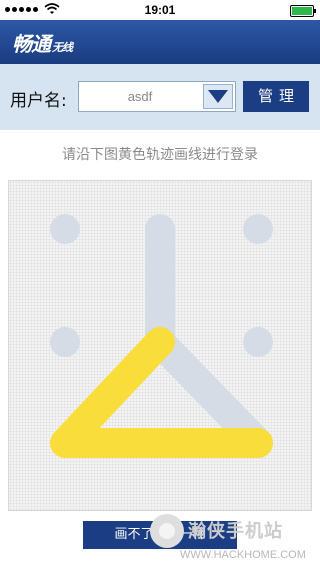  I want to click on pattern-dot-top-left, so click(65, 229).